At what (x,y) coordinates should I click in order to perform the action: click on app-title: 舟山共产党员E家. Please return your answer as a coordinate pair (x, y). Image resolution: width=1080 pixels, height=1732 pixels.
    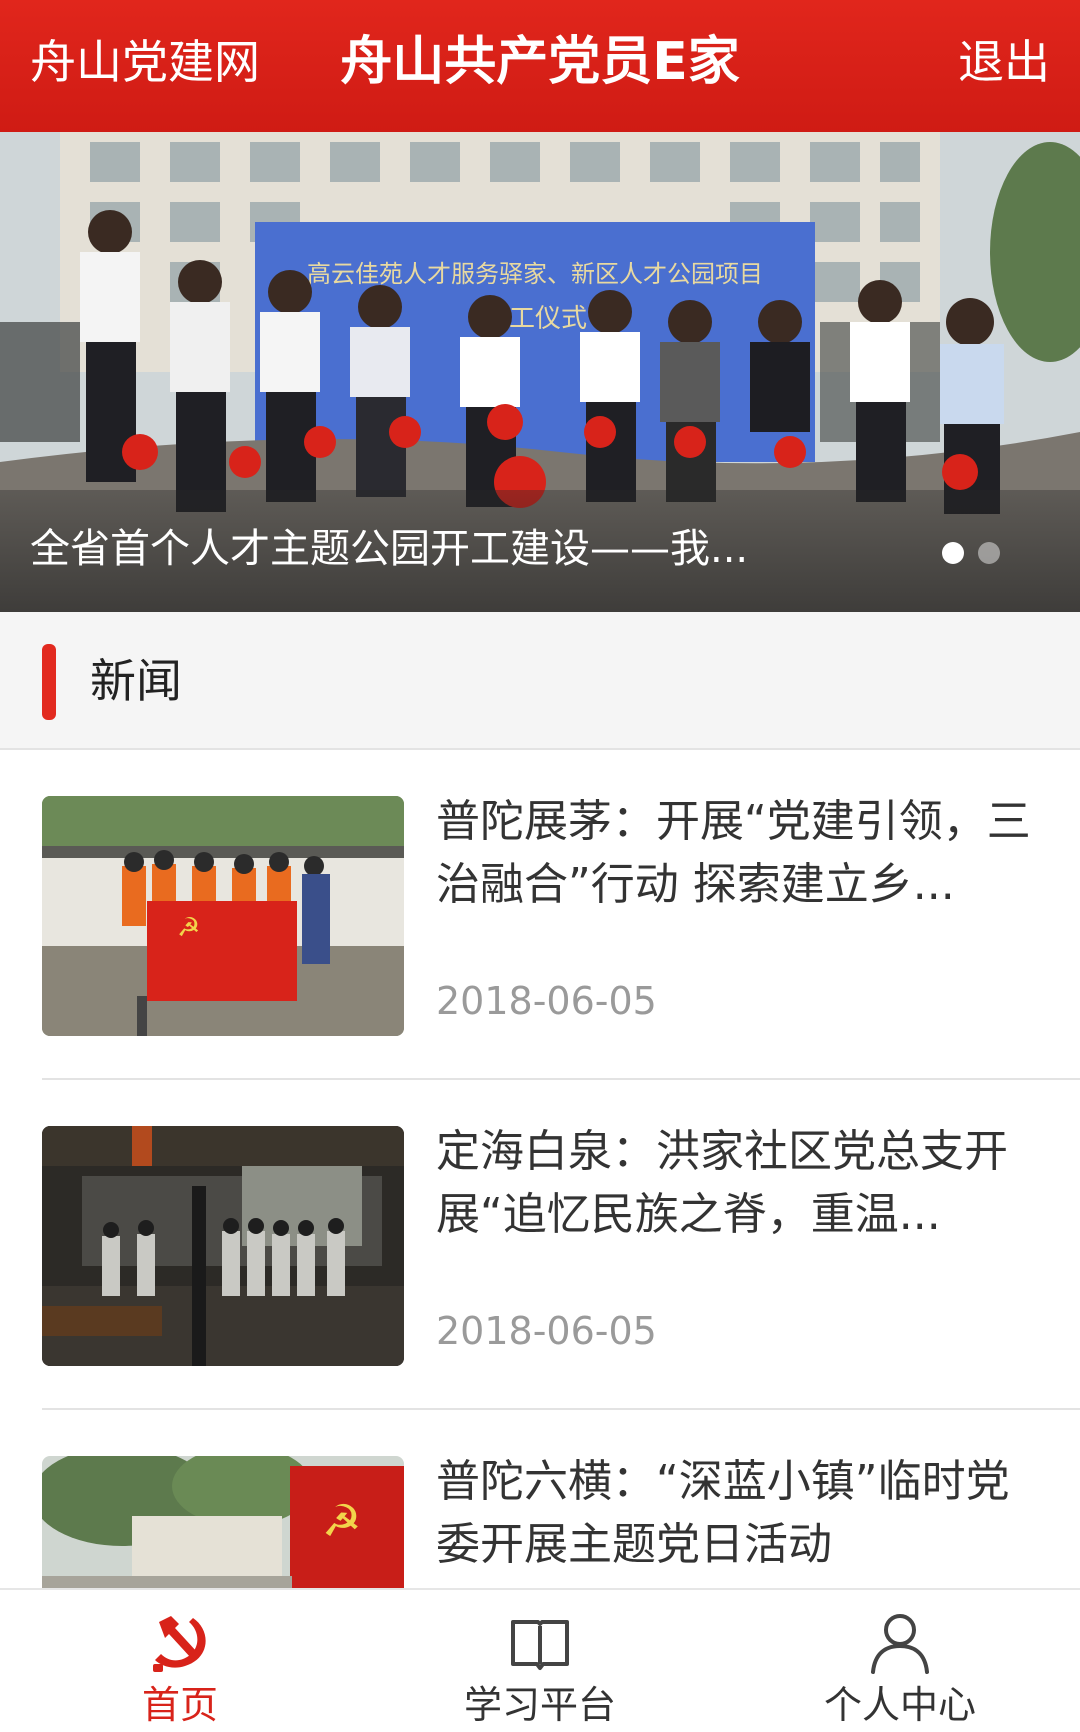
    Looking at the image, I should click on (540, 62).